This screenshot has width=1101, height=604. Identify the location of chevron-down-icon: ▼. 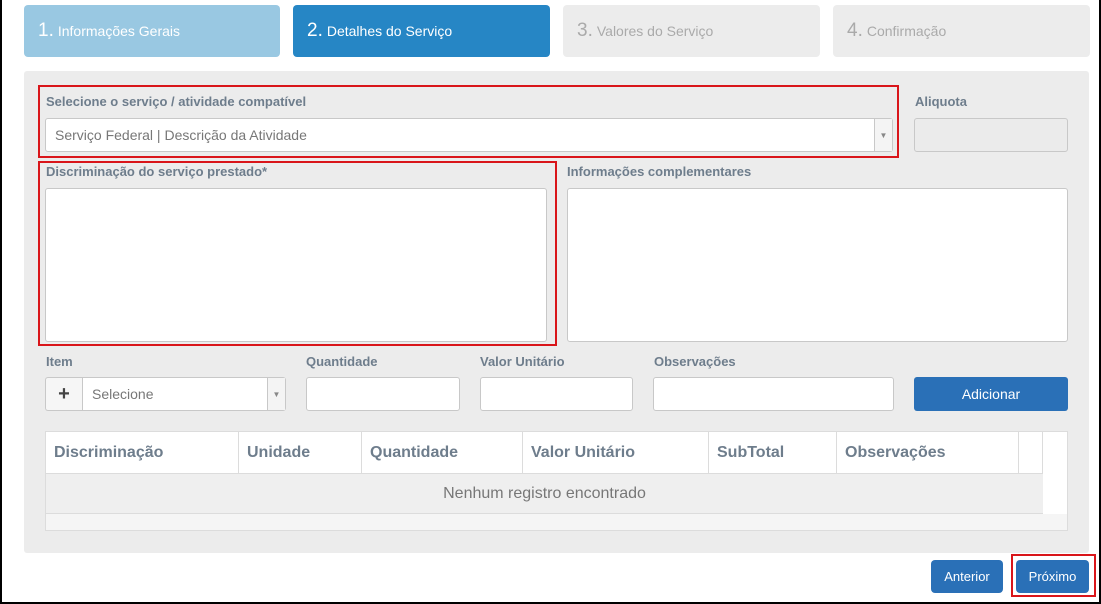
(276, 394).